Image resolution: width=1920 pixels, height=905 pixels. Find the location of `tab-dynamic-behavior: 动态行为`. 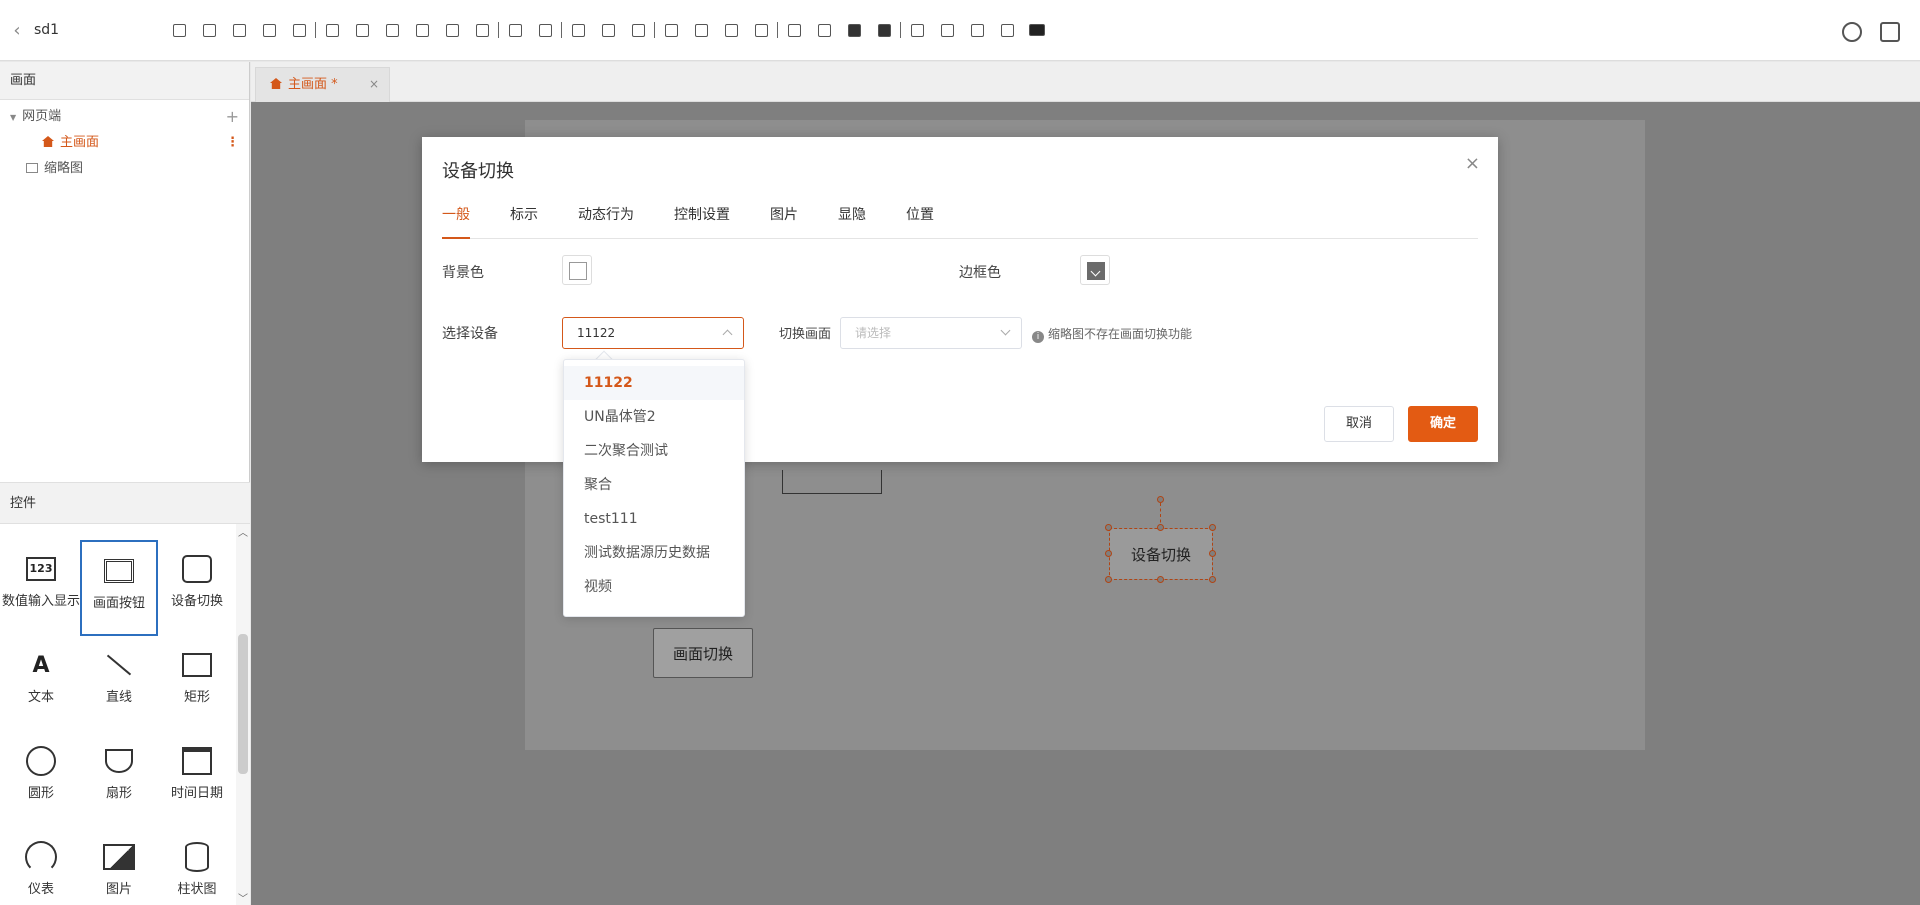

tab-dynamic-behavior: 动态行为 is located at coordinates (606, 222).